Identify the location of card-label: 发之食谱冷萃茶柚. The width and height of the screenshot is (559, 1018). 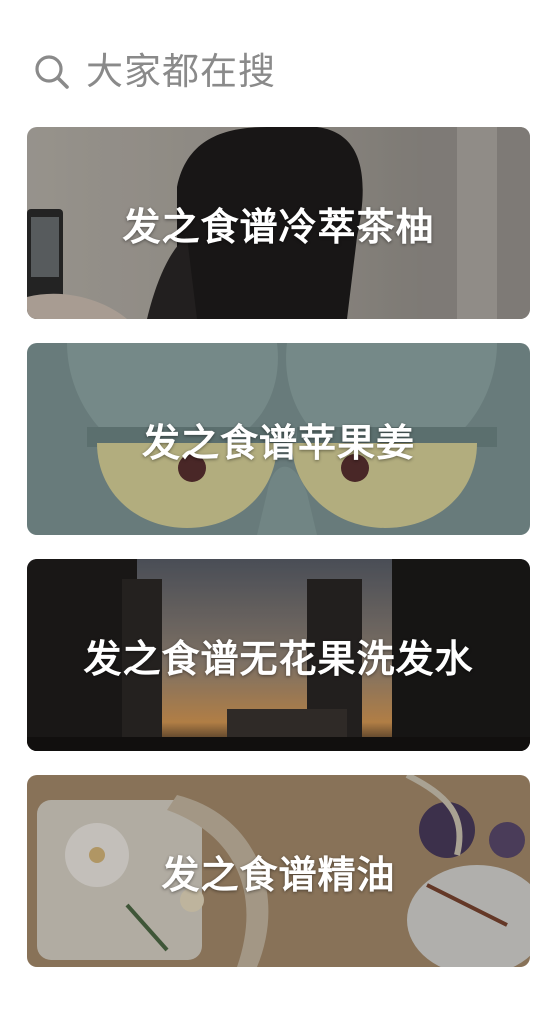
(278, 226).